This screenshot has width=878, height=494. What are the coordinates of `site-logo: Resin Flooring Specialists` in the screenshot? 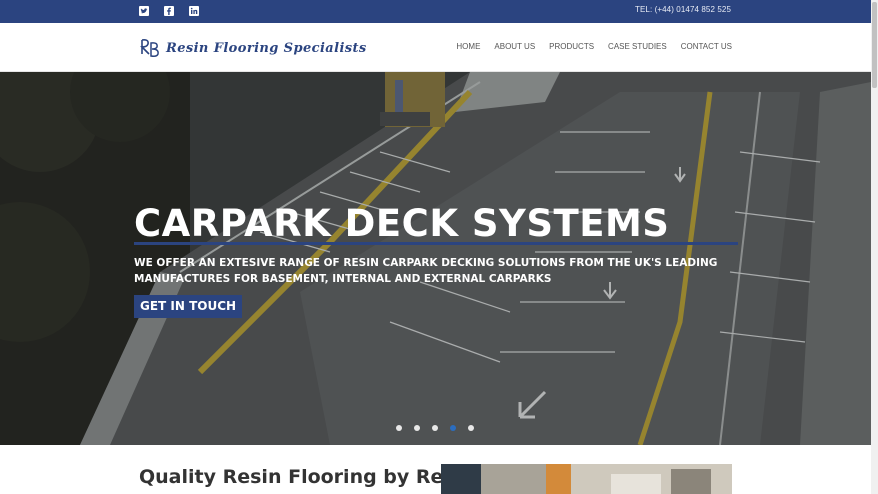 It's located at (253, 48).